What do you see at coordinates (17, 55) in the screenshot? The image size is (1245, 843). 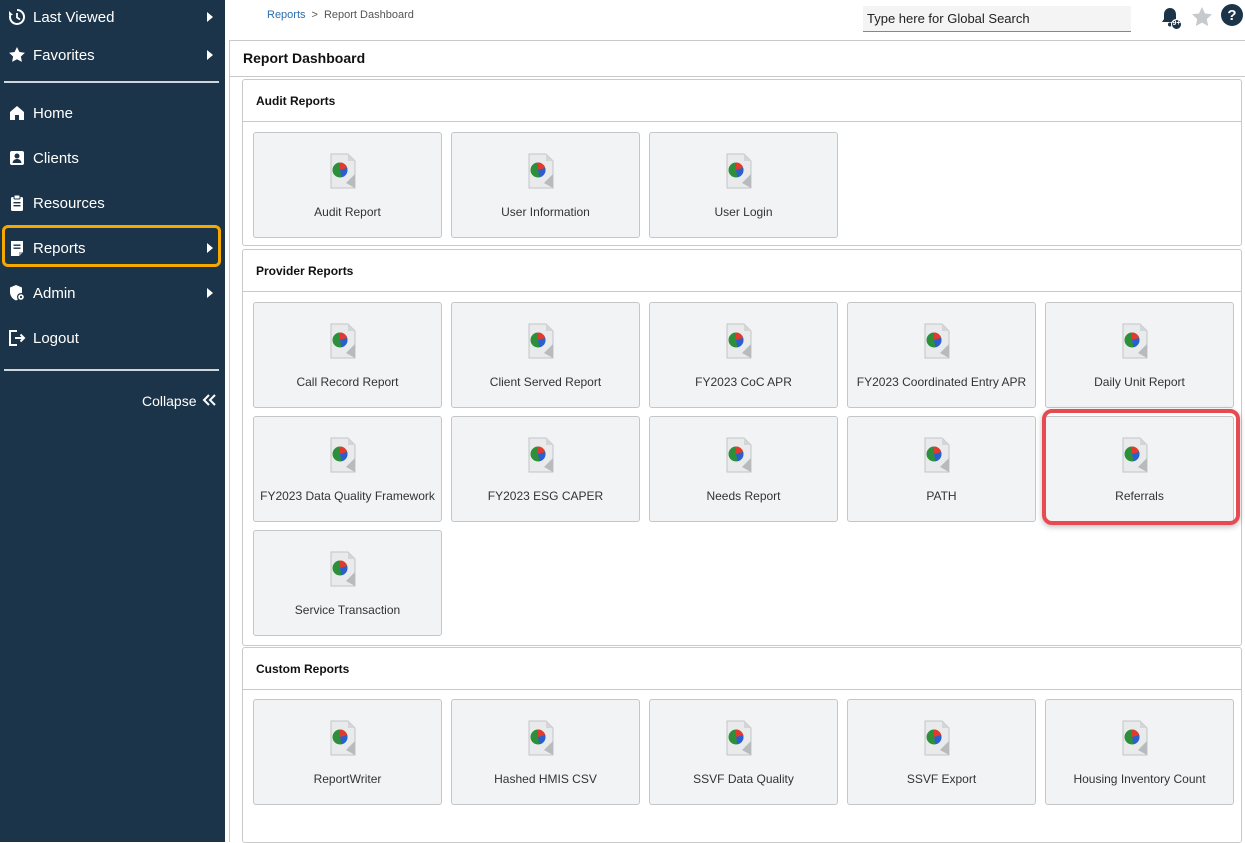 I see `star-icon` at bounding box center [17, 55].